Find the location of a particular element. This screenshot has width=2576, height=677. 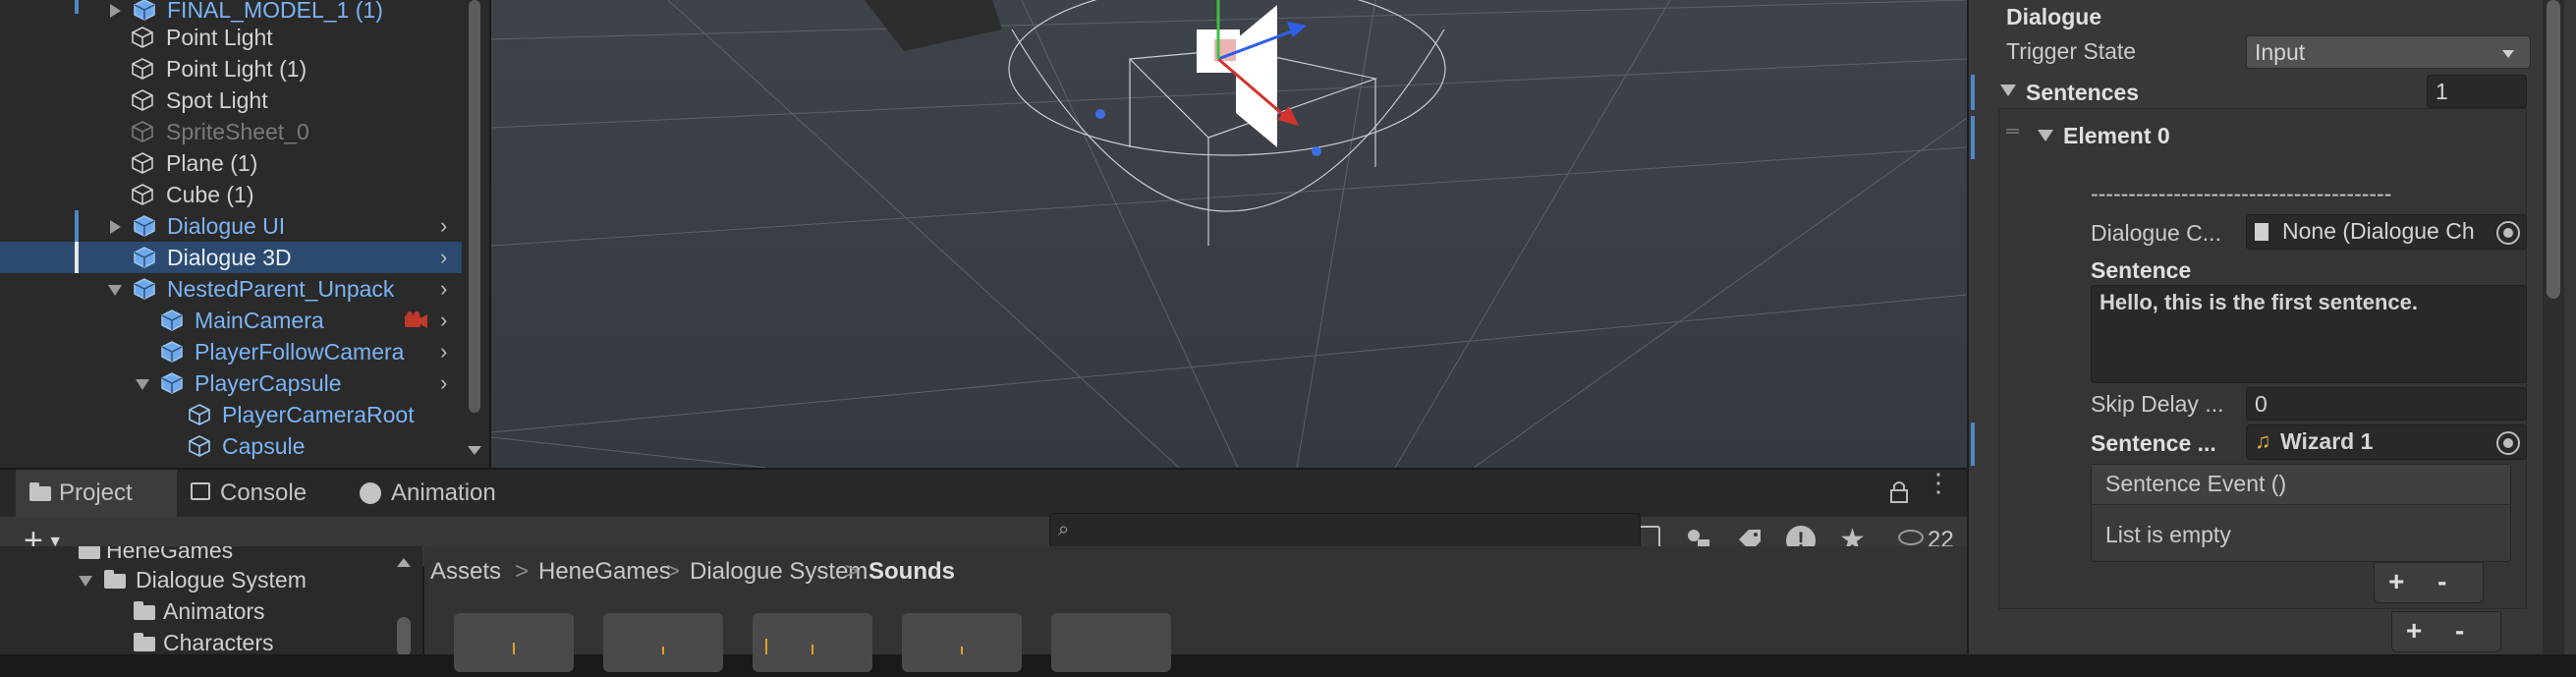

event-remove-button: - is located at coordinates (2441, 581).